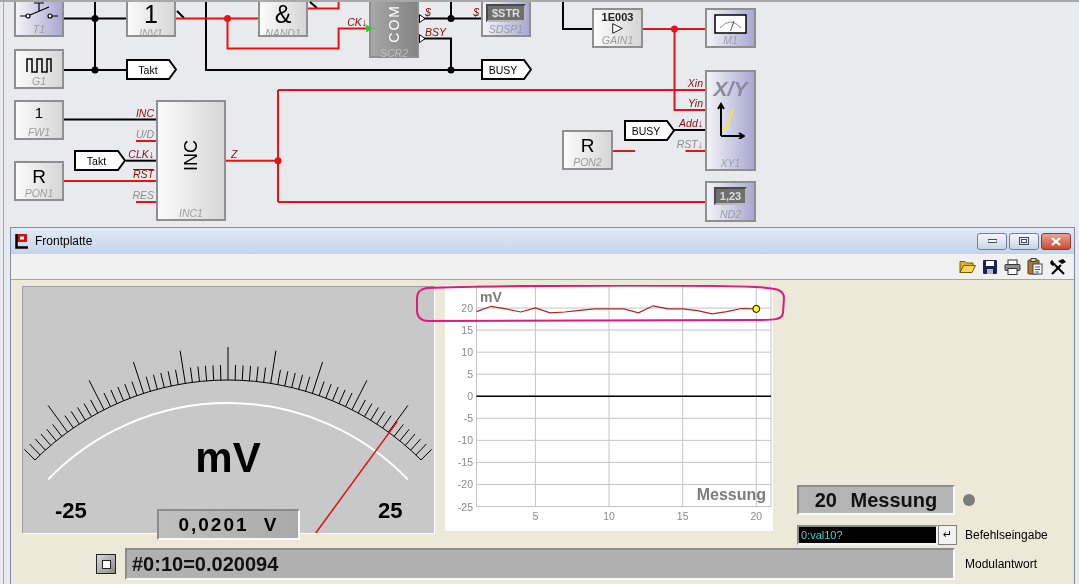 The height and width of the screenshot is (584, 1079). I want to click on y-tick-label: 15, so click(467, 330).